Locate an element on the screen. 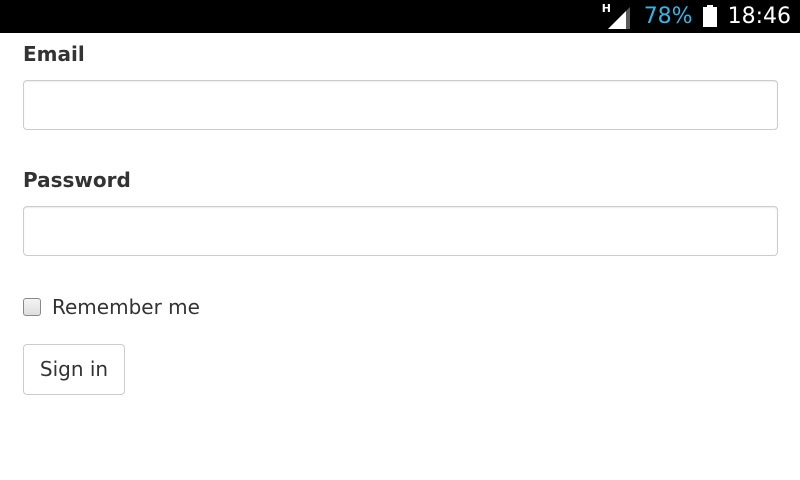 Image resolution: width=800 pixels, height=480 pixels. password-field is located at coordinates (400, 231).